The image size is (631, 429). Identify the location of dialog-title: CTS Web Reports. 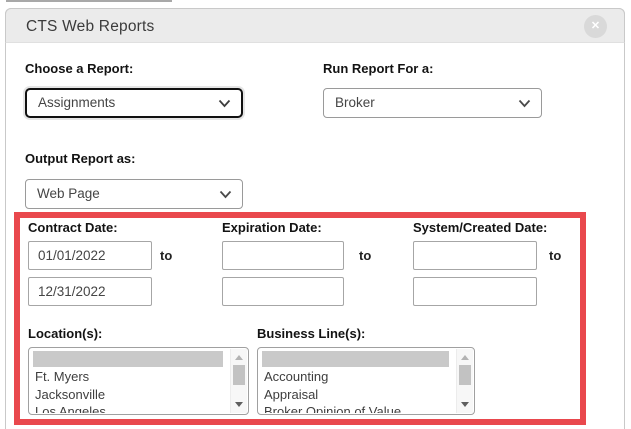
(90, 26).